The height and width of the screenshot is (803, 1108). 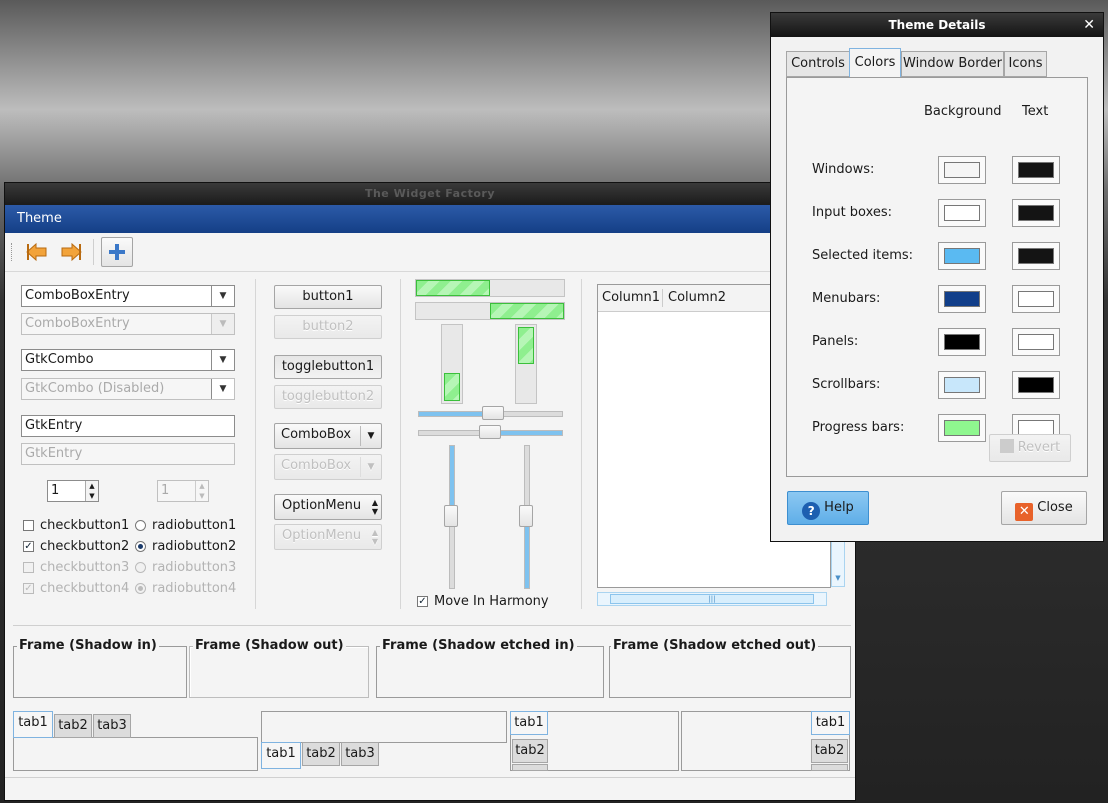 What do you see at coordinates (281, 755) in the screenshot?
I see `notebook-bottom-tab1: tab1` at bounding box center [281, 755].